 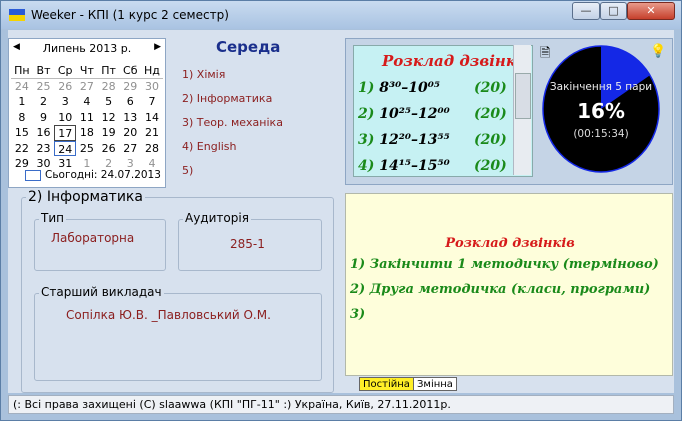 I want to click on bell-num: 3), so click(x=366, y=140).